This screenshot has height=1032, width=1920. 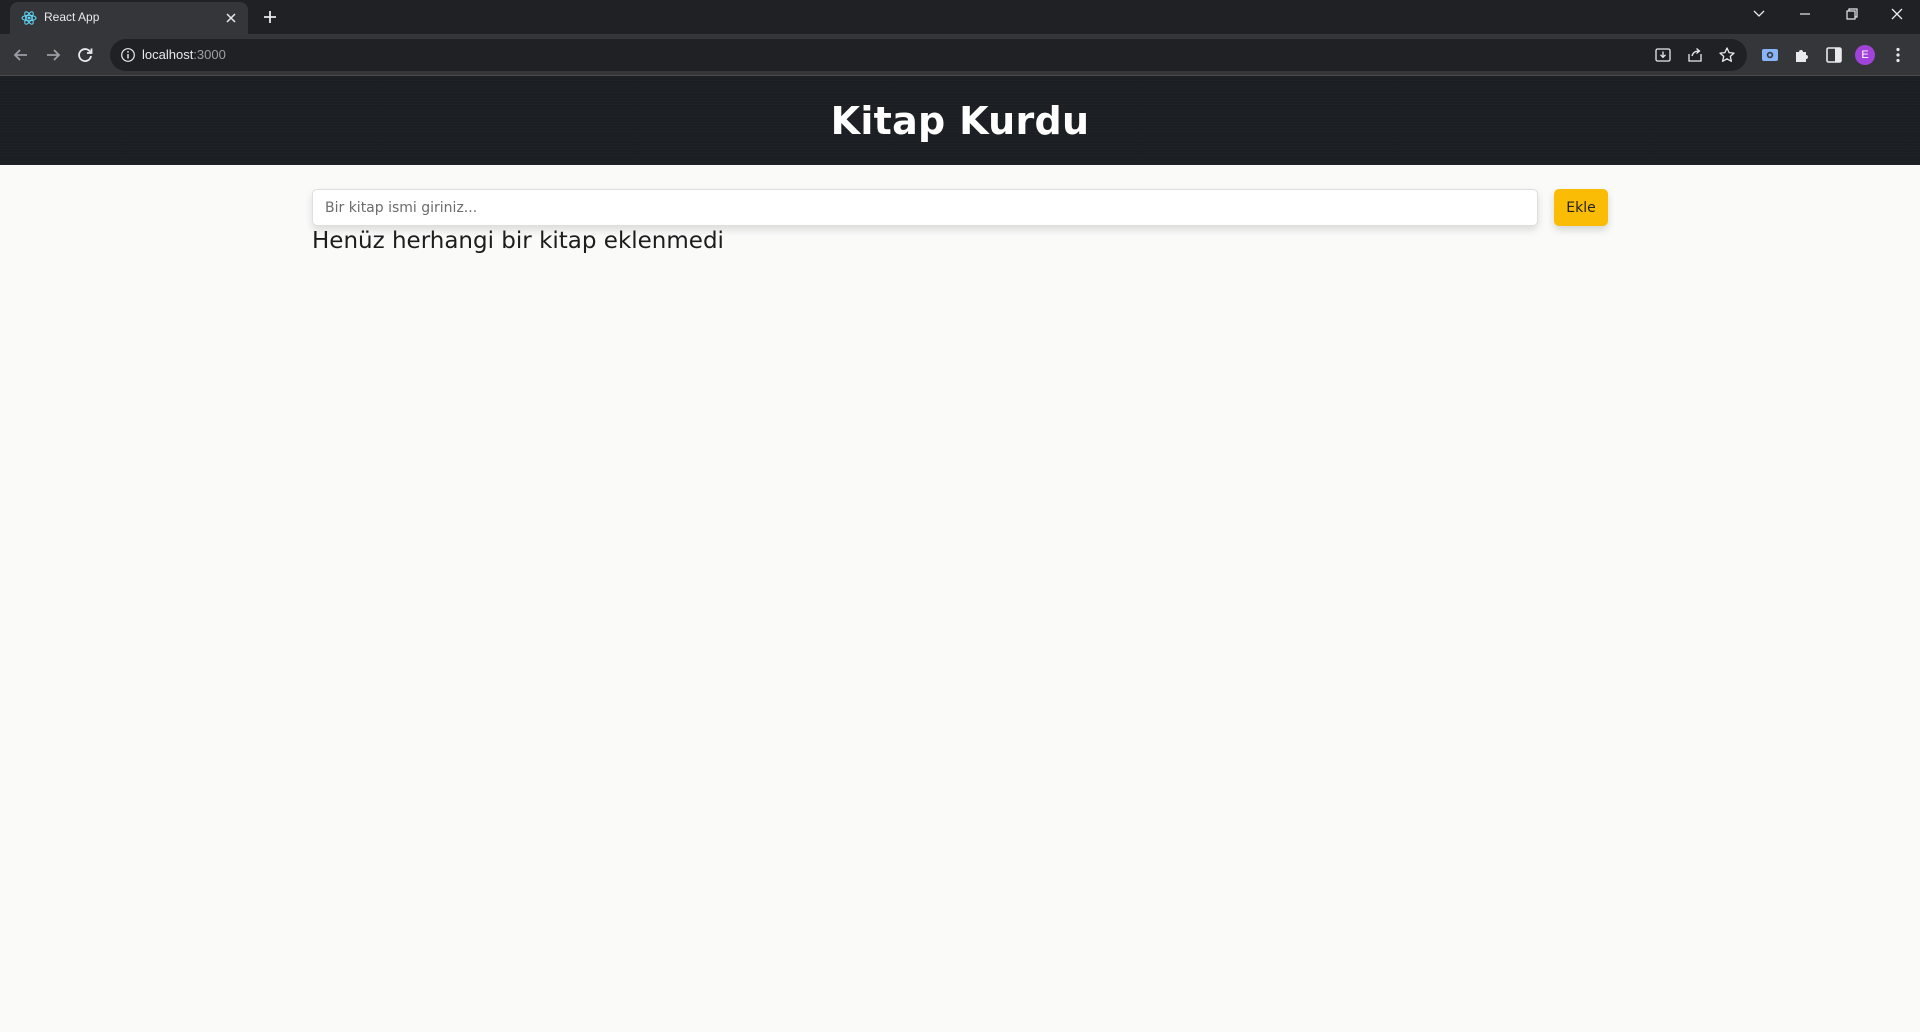 I want to click on url-port: :3000, so click(x=209, y=54).